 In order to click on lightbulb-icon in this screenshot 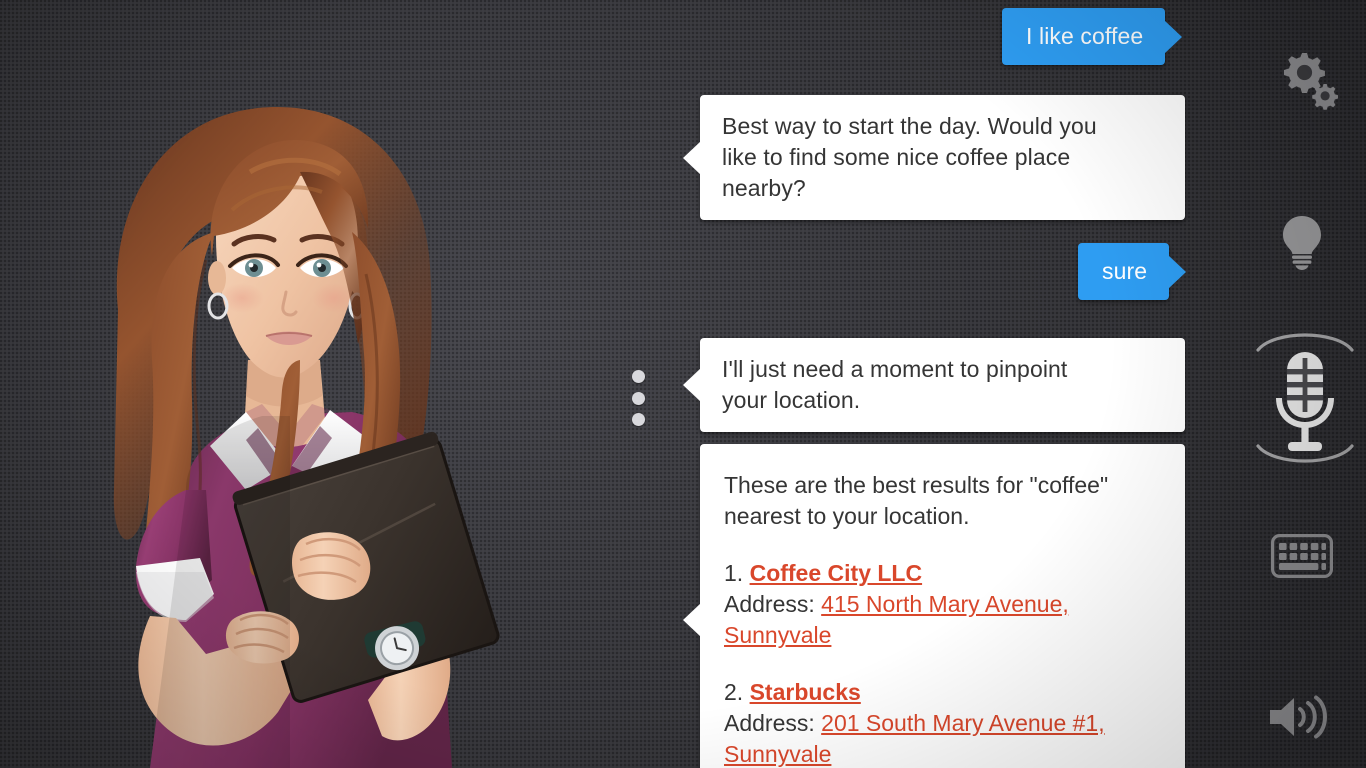, I will do `click(1302, 243)`.